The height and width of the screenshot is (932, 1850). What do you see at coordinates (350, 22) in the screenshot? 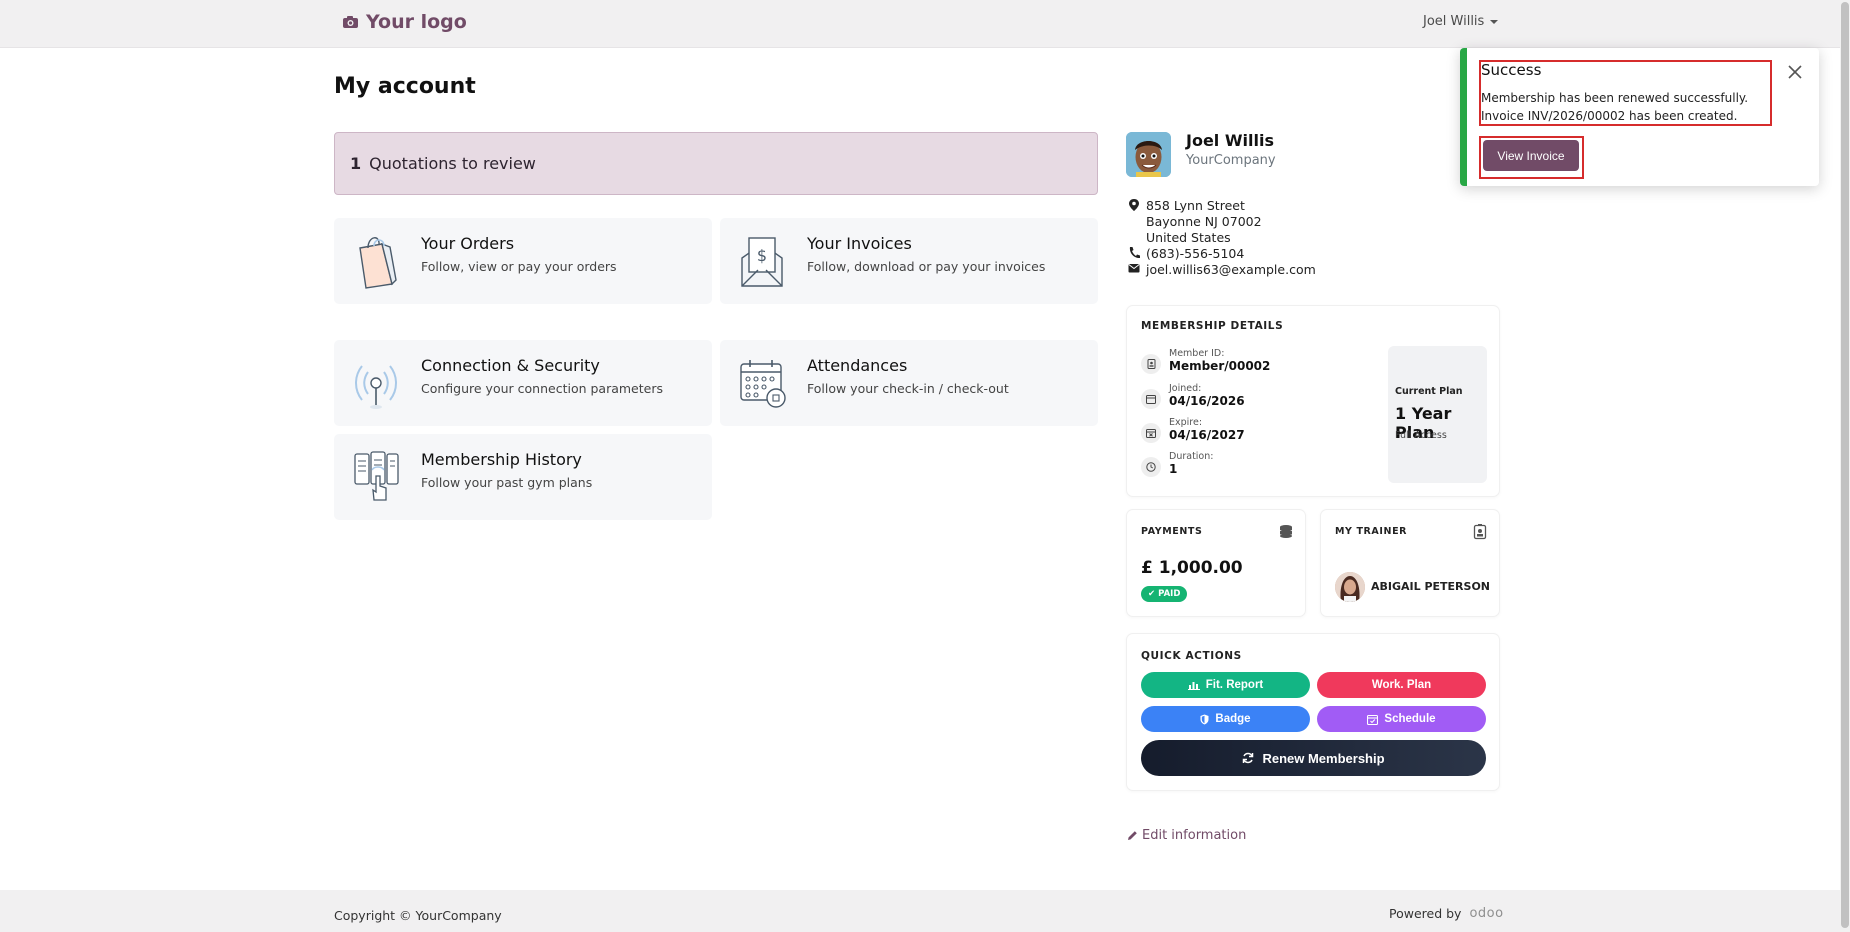
I see `camera-icon` at bounding box center [350, 22].